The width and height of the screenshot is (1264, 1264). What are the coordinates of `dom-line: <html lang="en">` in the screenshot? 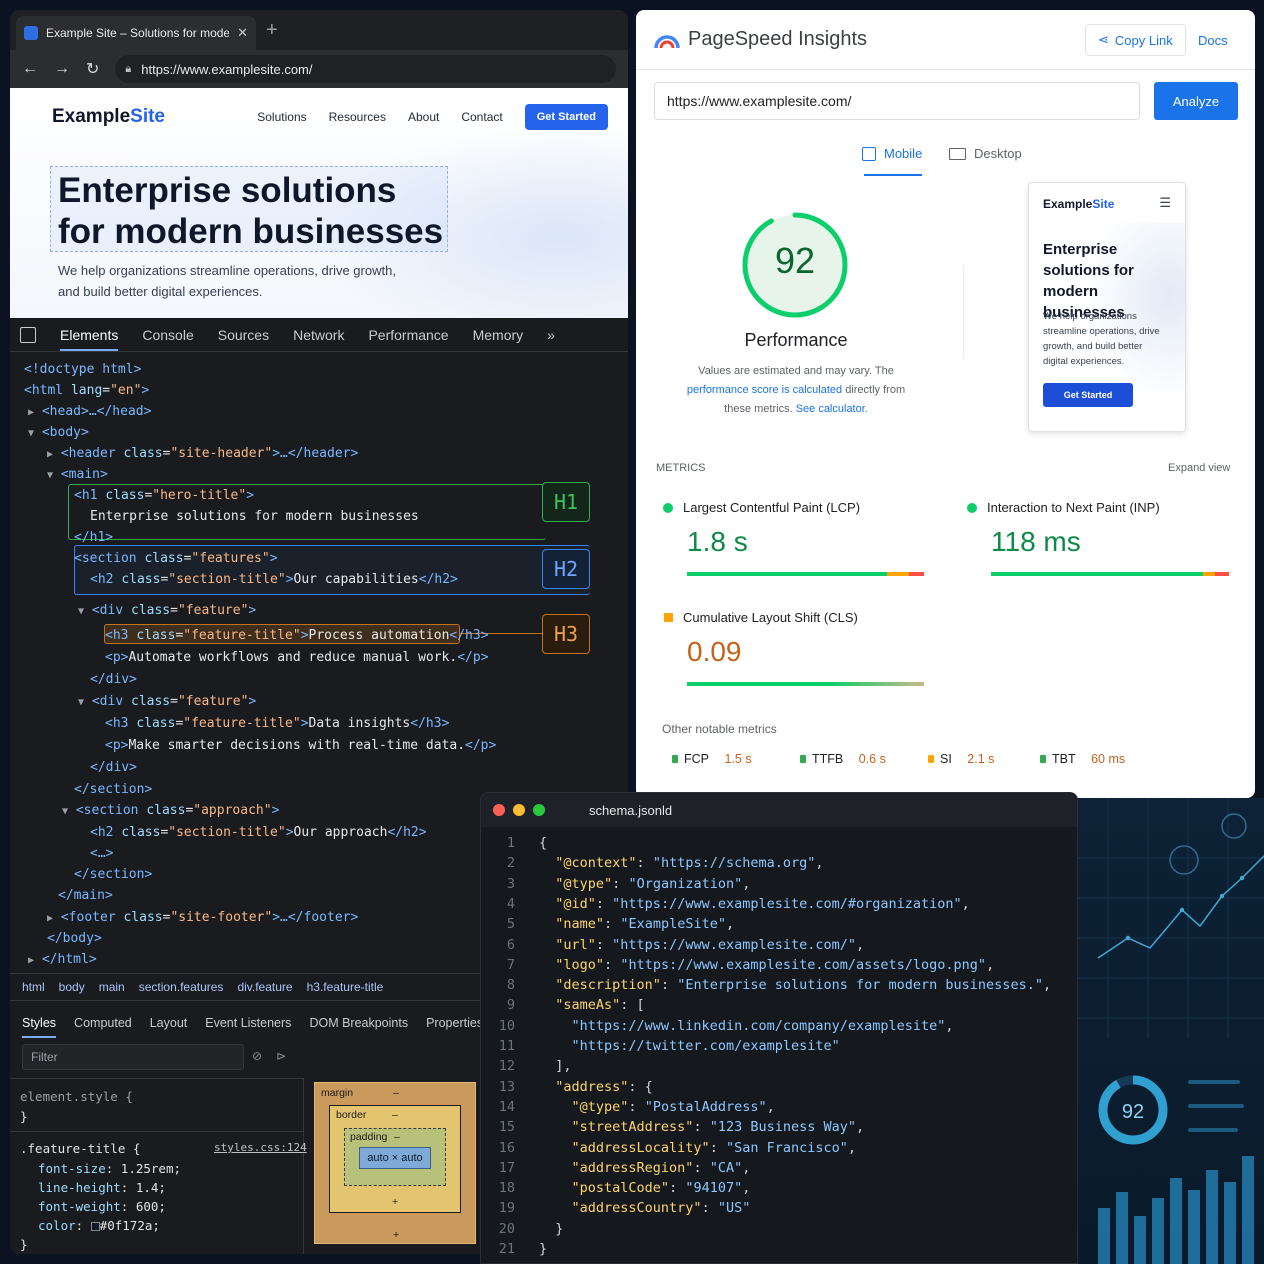 It's located at (86, 390).